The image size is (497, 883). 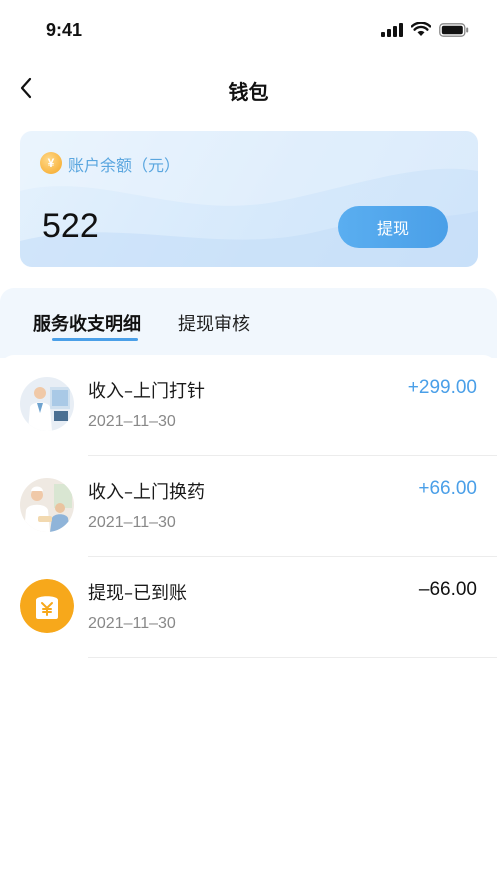 What do you see at coordinates (447, 488) in the screenshot?
I see `item-amount: +66.00` at bounding box center [447, 488].